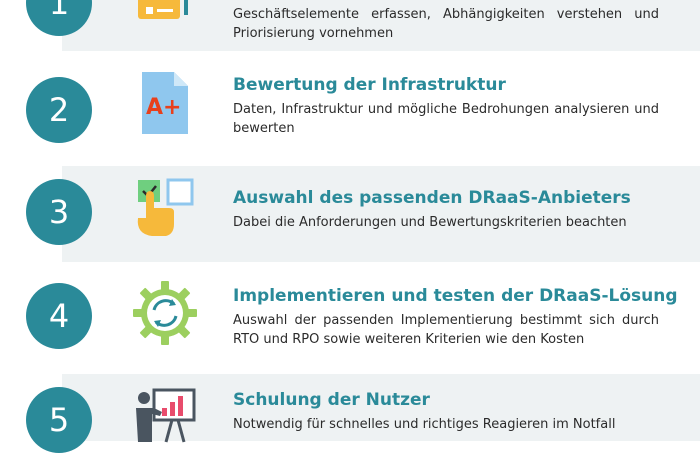 This screenshot has width=700, height=456. I want to click on checklist-icon, so click(165, 16).